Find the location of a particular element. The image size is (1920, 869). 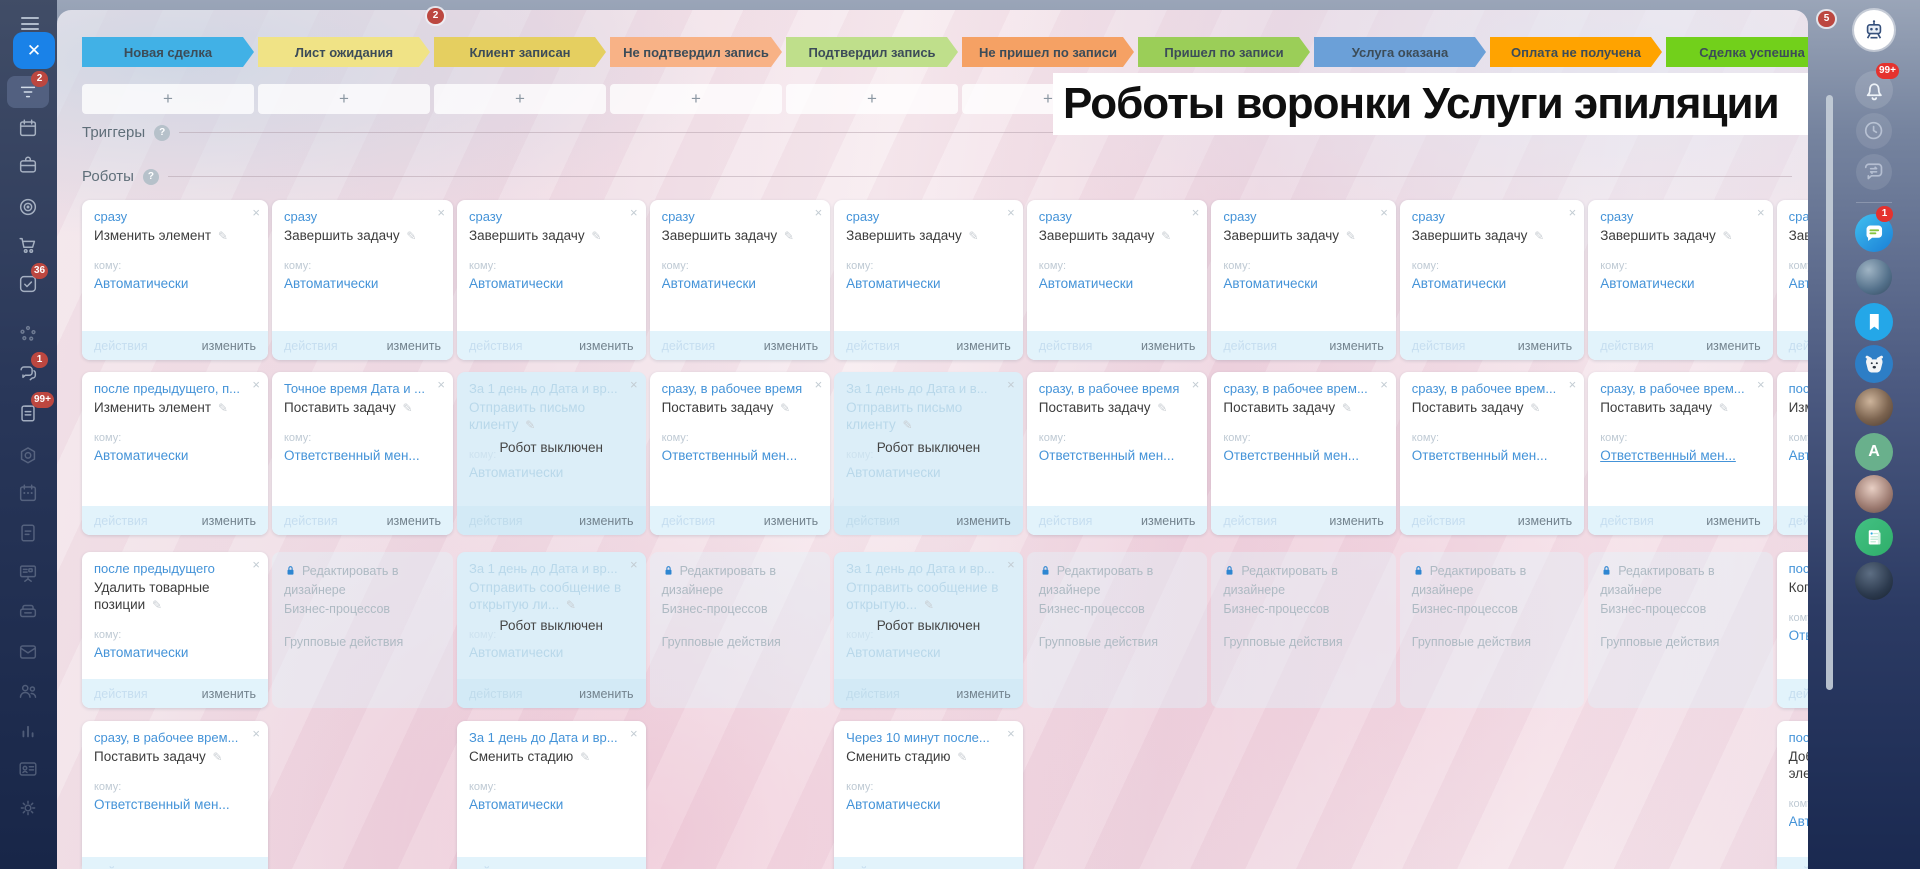

dog-avatar is located at coordinates (1874, 364).